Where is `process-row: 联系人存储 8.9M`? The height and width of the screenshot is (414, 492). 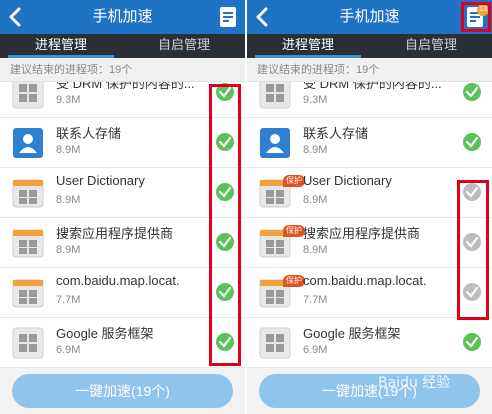
process-row: 联系人存储 8.9M is located at coordinates (369, 143).